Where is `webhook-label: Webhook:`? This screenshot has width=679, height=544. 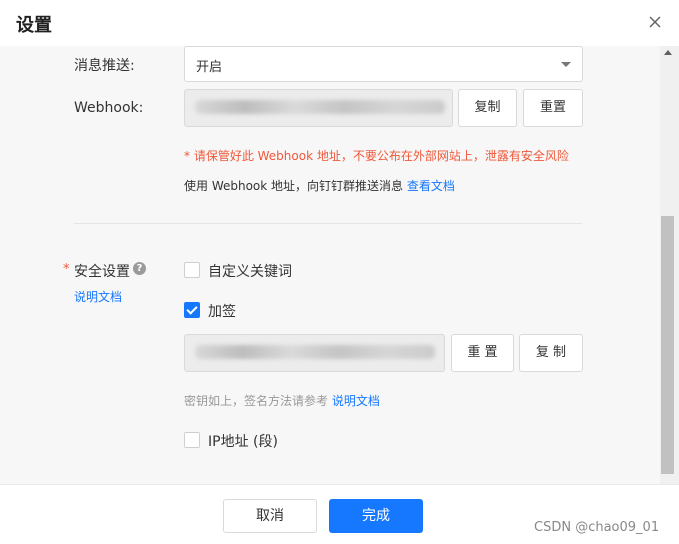 webhook-label: Webhook: is located at coordinates (109, 108).